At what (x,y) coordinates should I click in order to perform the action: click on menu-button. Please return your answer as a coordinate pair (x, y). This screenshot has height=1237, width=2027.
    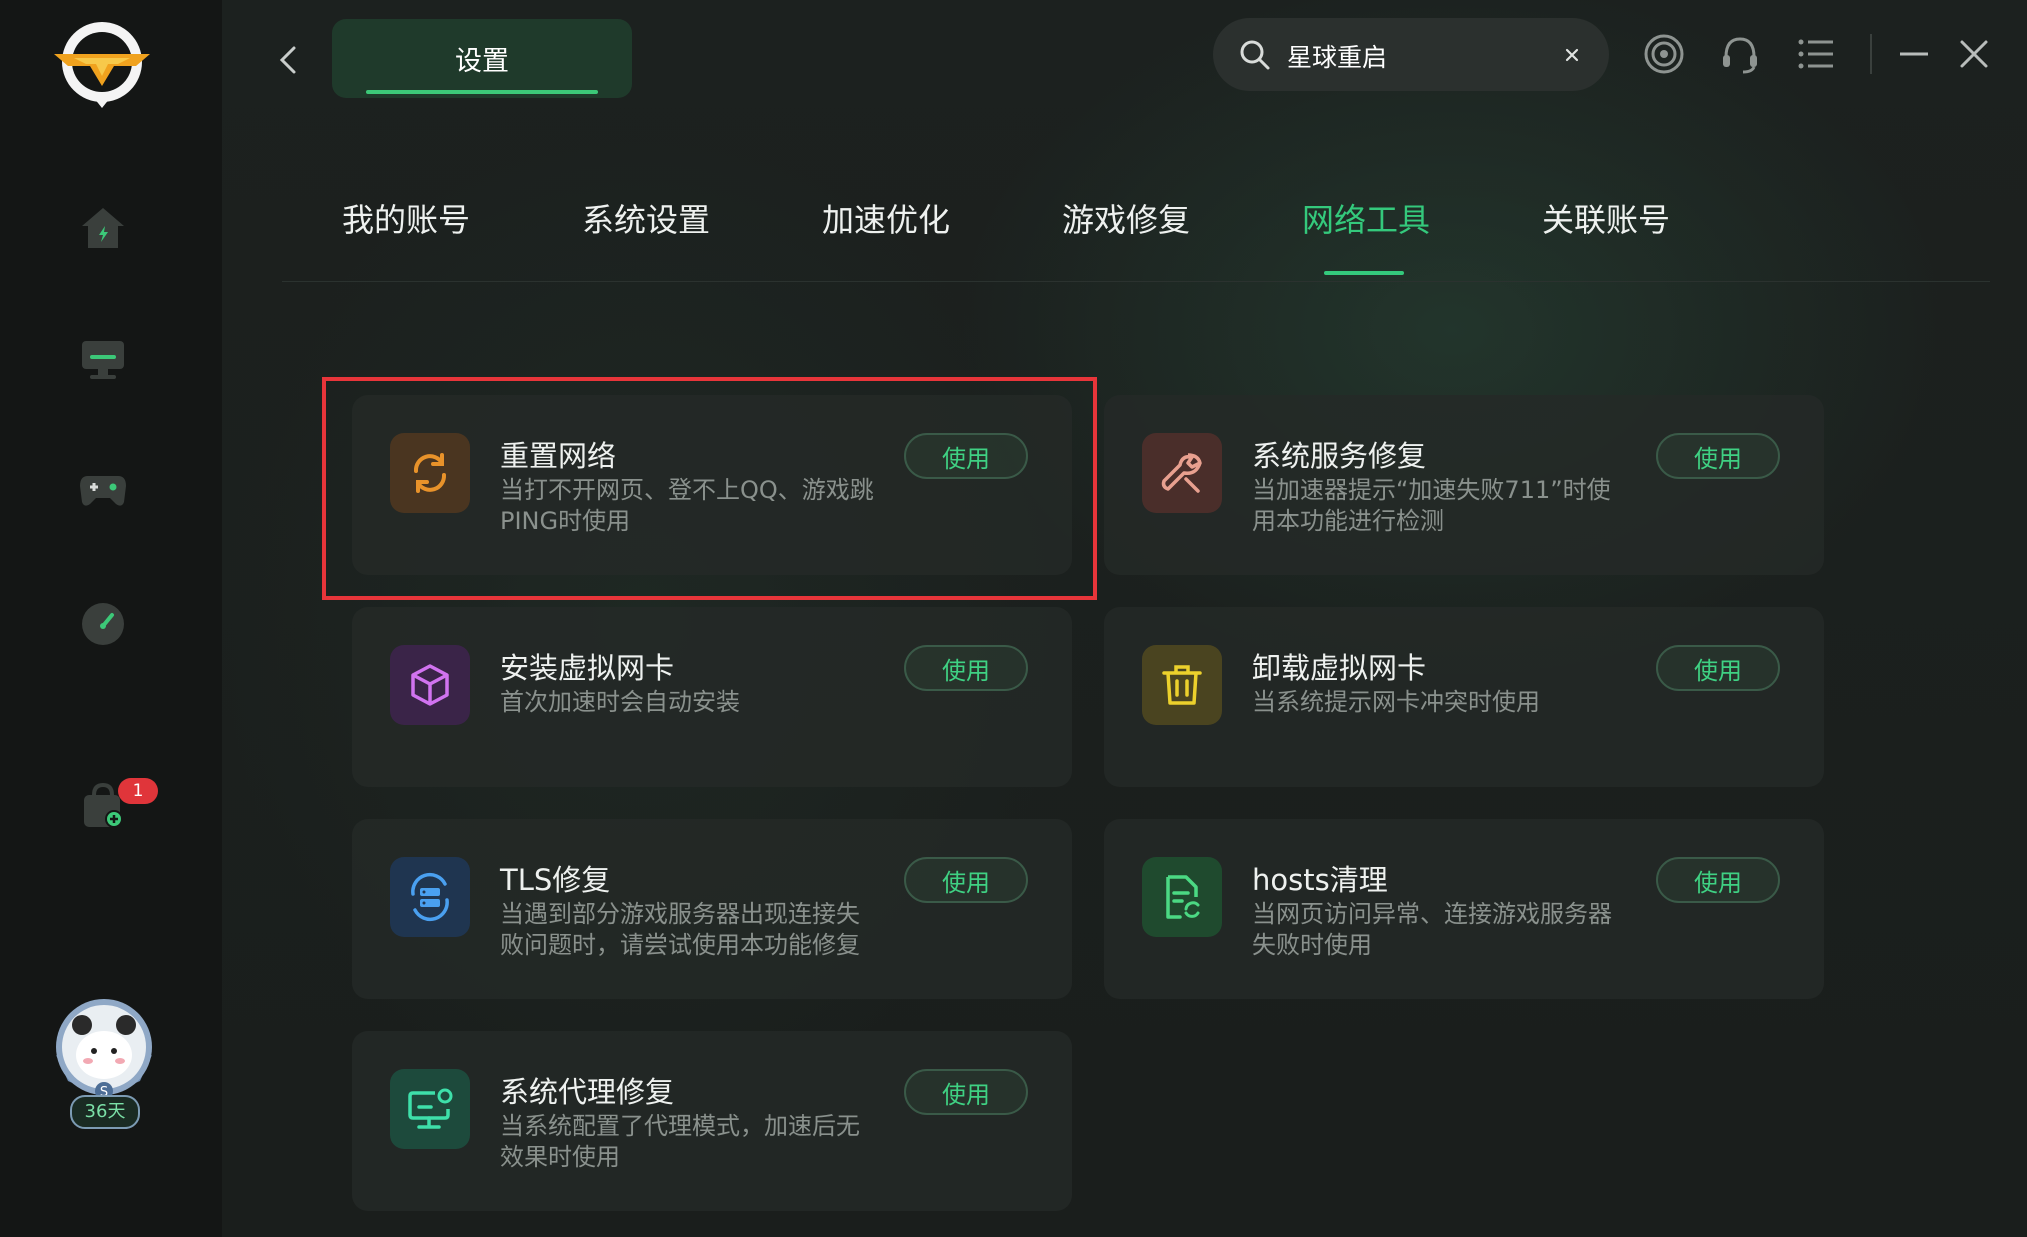
    Looking at the image, I should click on (1816, 54).